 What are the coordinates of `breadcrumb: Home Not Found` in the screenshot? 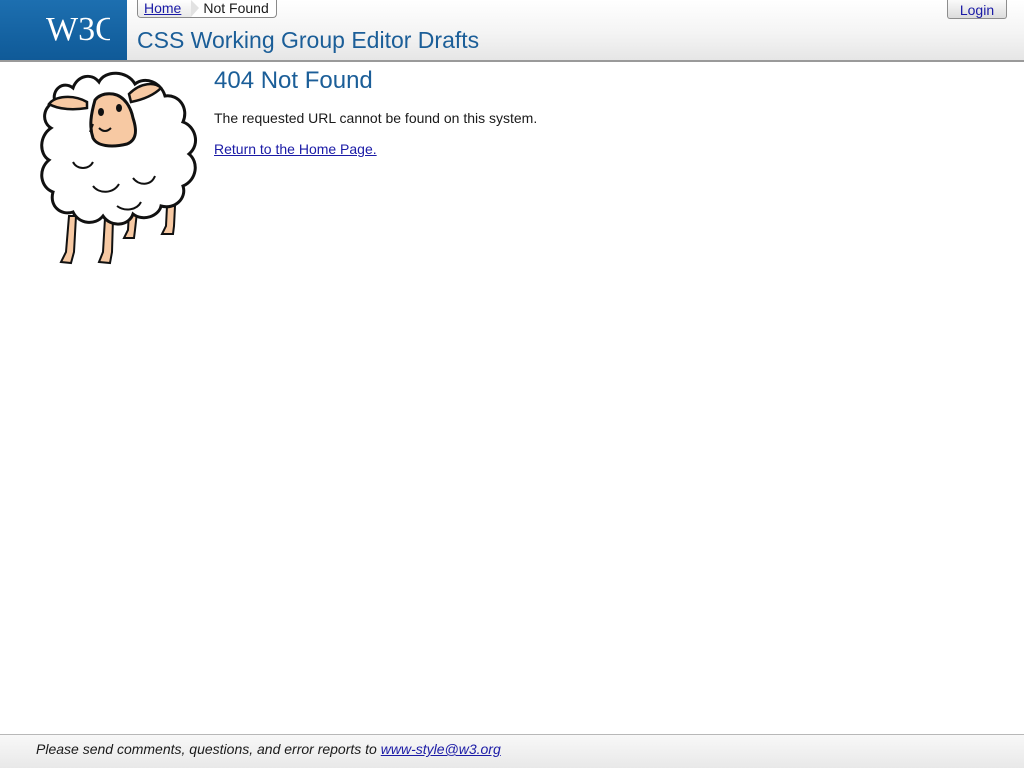 It's located at (207, 9).